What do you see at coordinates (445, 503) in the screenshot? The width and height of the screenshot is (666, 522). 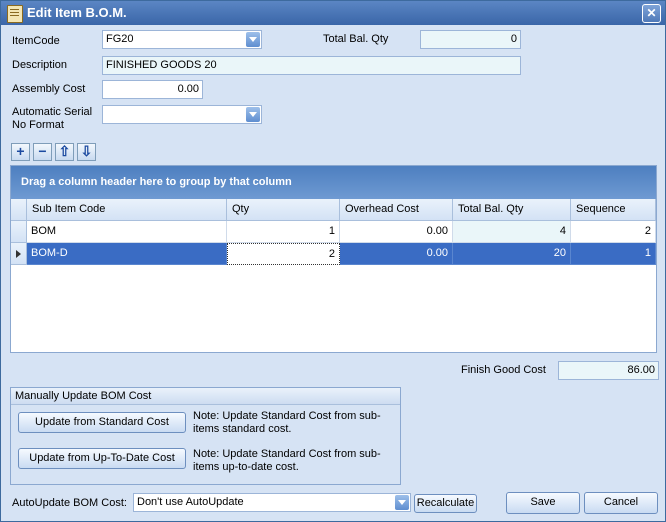 I see `recalculate-button: Recalculate` at bounding box center [445, 503].